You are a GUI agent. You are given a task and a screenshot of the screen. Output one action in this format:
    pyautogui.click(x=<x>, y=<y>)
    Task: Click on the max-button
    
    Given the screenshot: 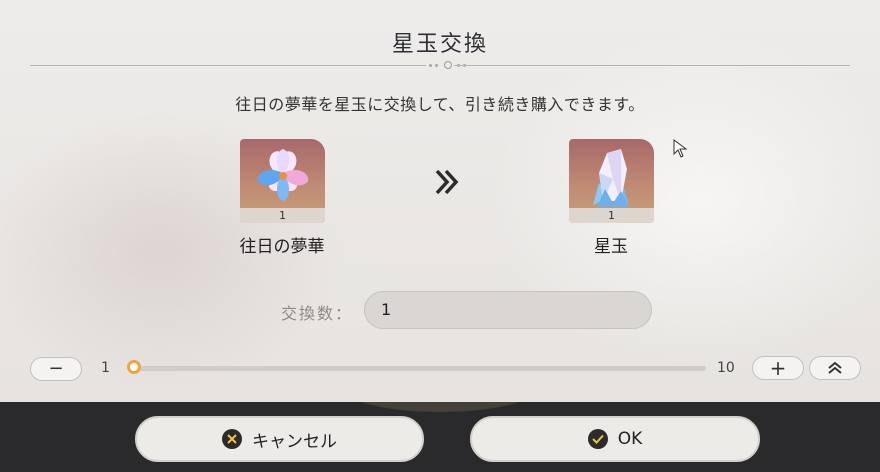 What is the action you would take?
    pyautogui.click(x=835, y=368)
    